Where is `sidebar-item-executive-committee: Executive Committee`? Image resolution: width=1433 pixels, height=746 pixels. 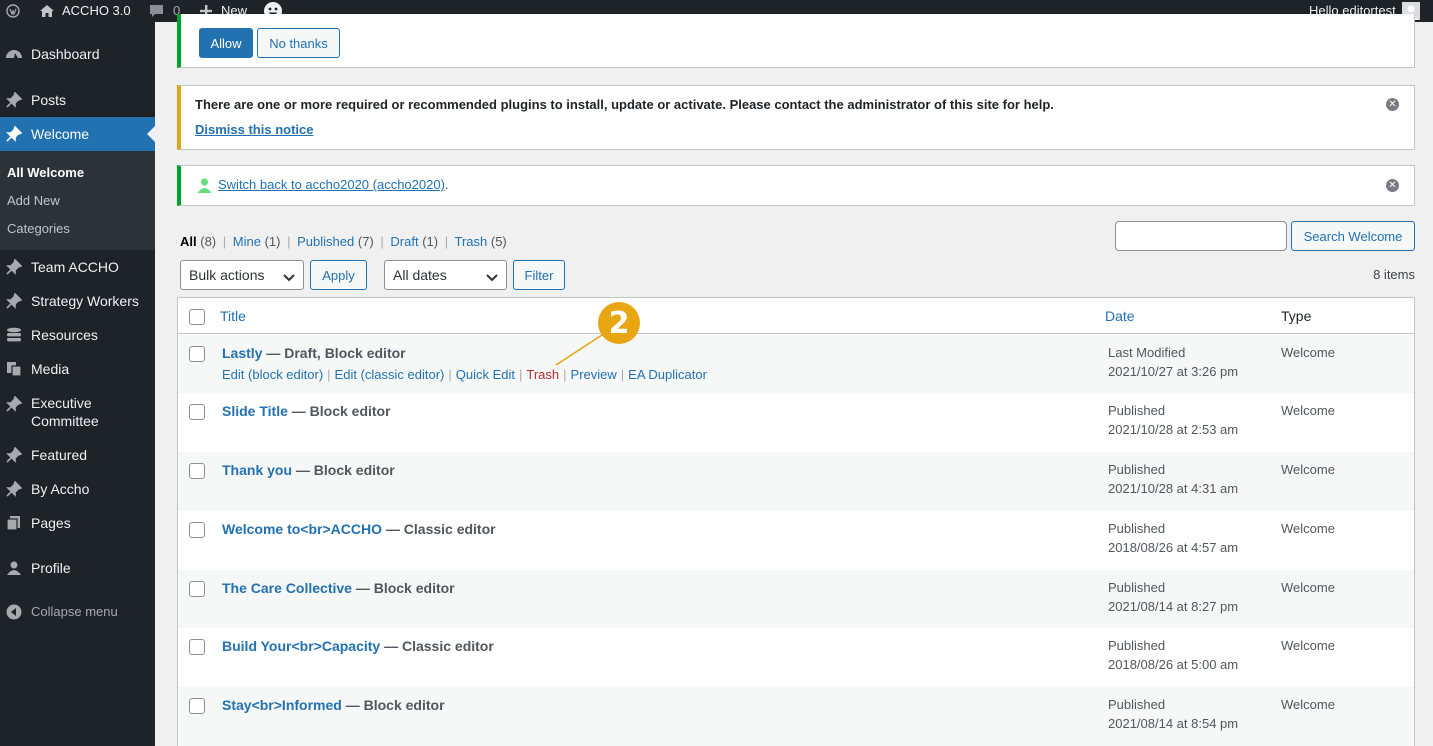 sidebar-item-executive-committee: Executive Committee is located at coordinates (77, 412).